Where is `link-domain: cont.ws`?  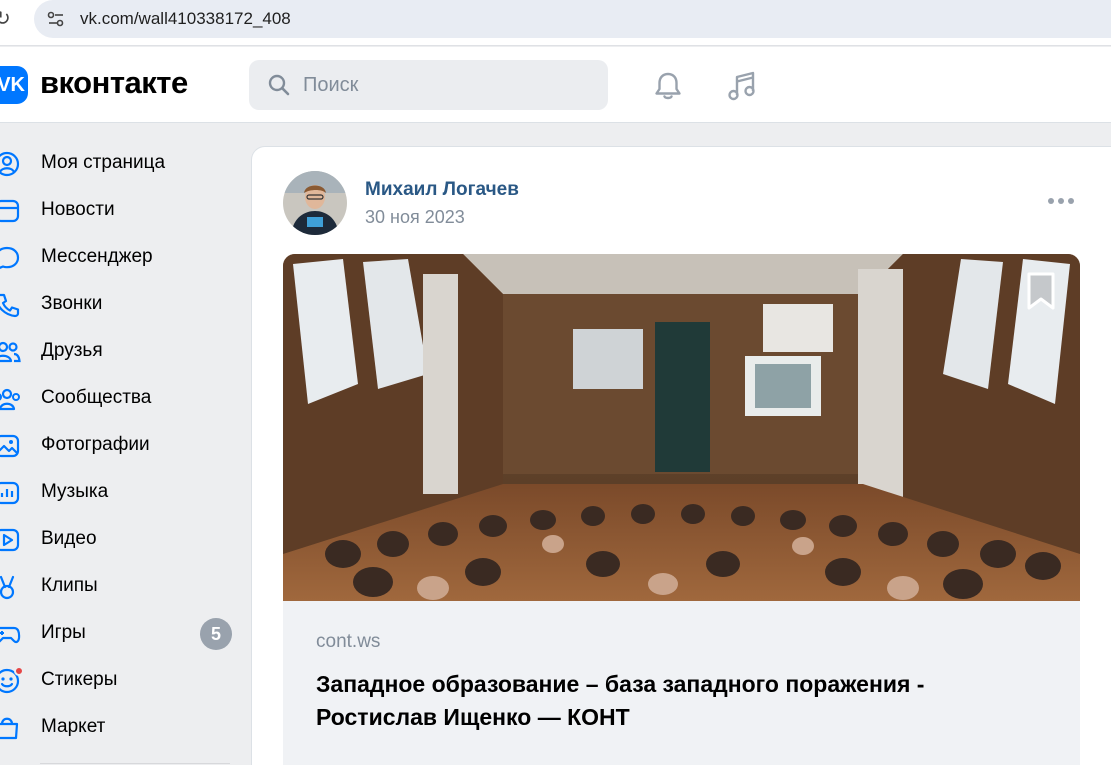 link-domain: cont.ws is located at coordinates (348, 641).